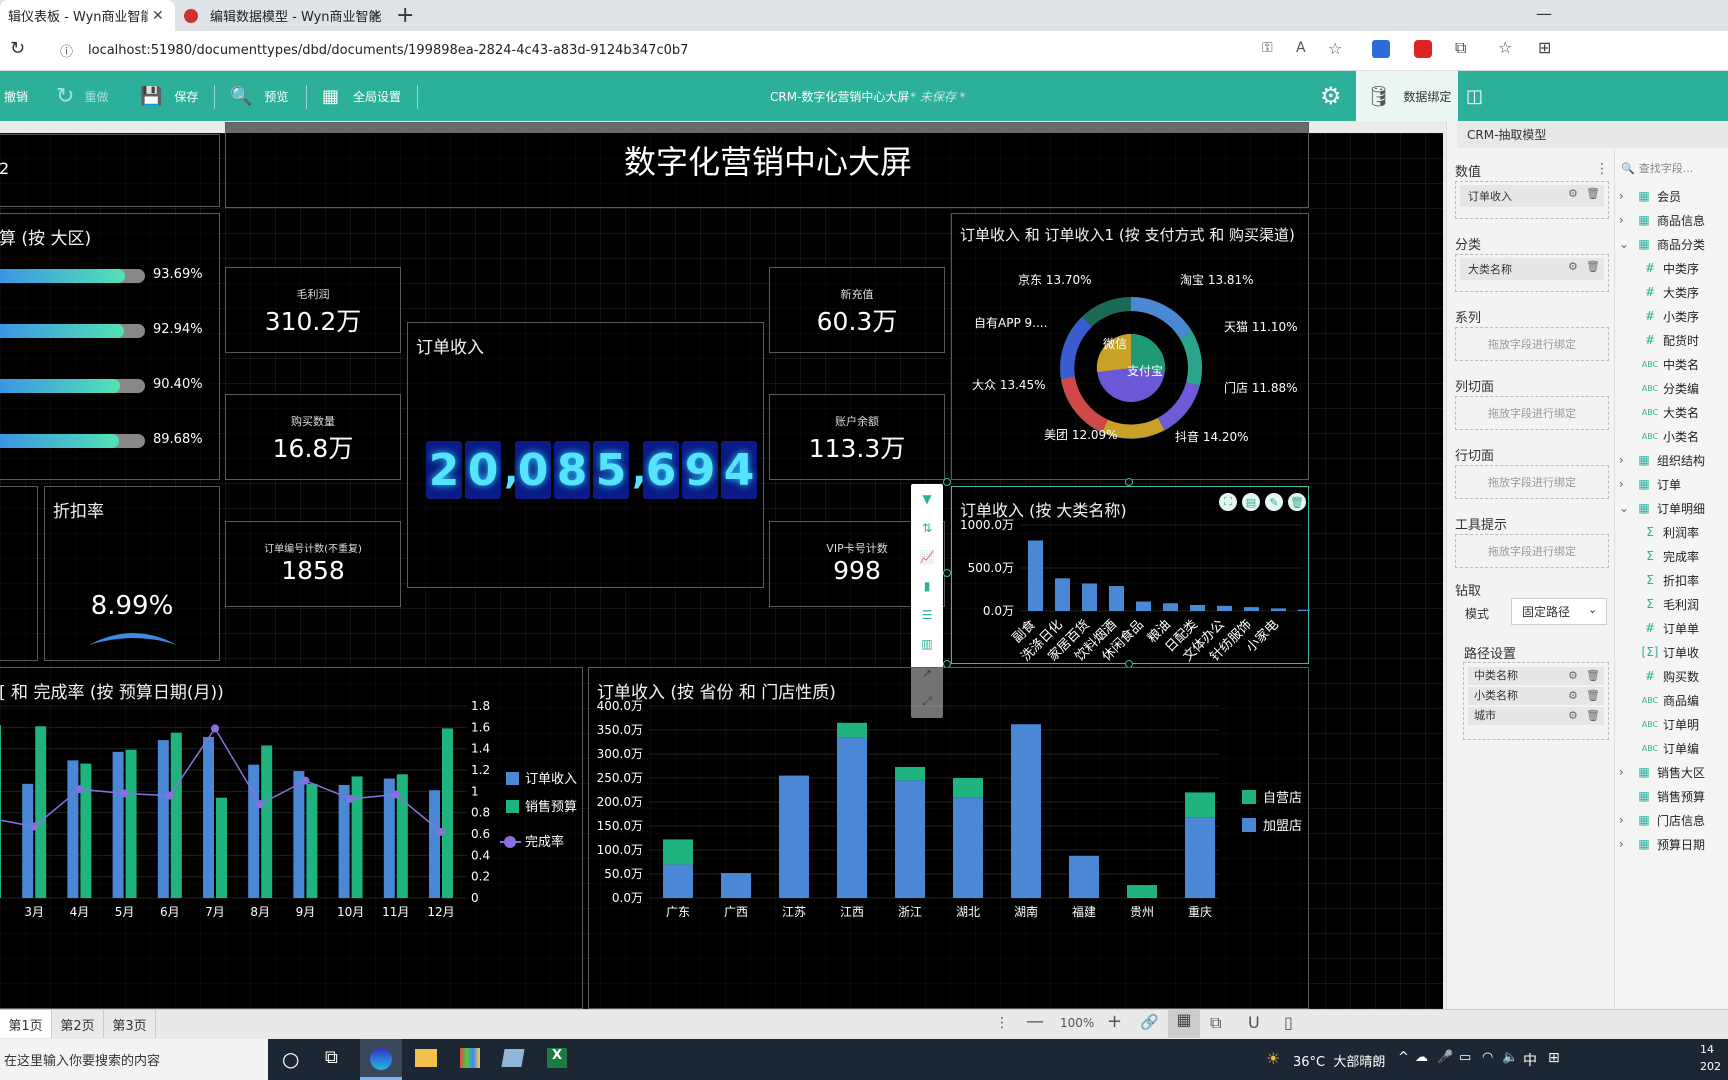  I want to click on extension-icon, so click(1381, 49).